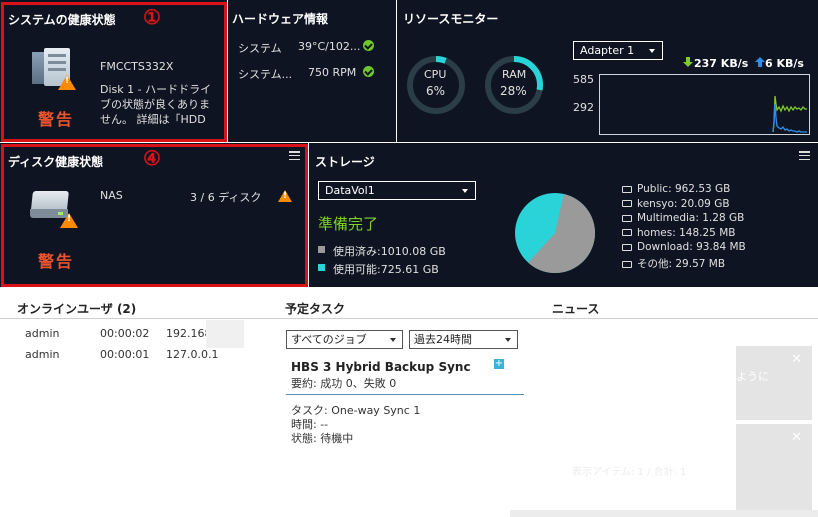 The image size is (818, 517). What do you see at coordinates (137, 66) in the screenshot?
I see `device-name: FMCCTS332X` at bounding box center [137, 66].